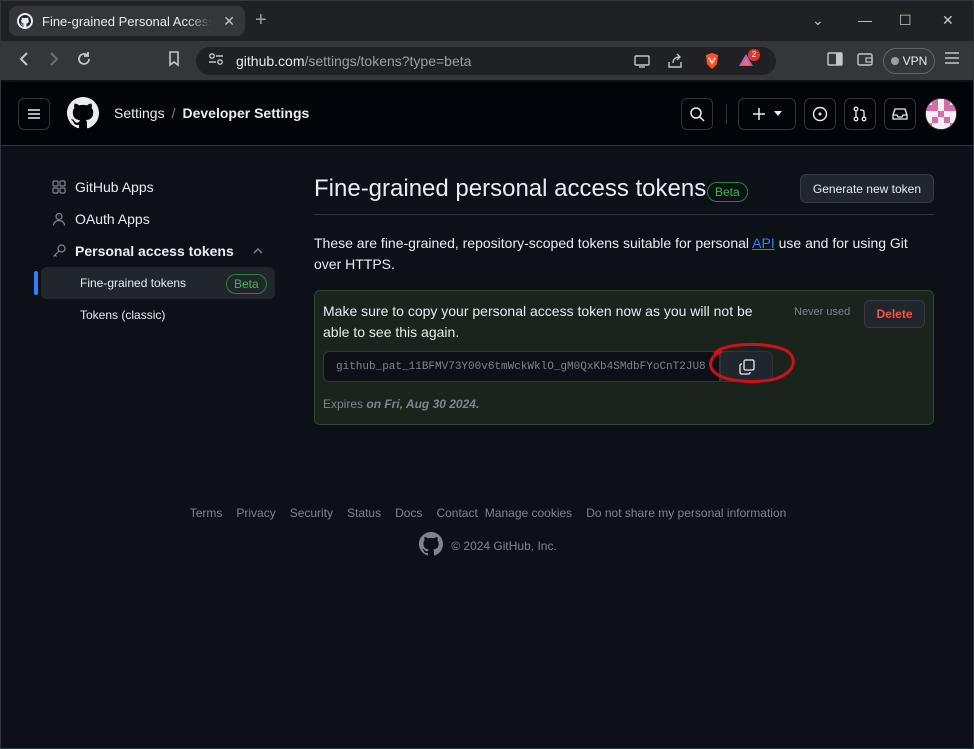  I want to click on rewards-count-badge: 2, so click(754, 55).